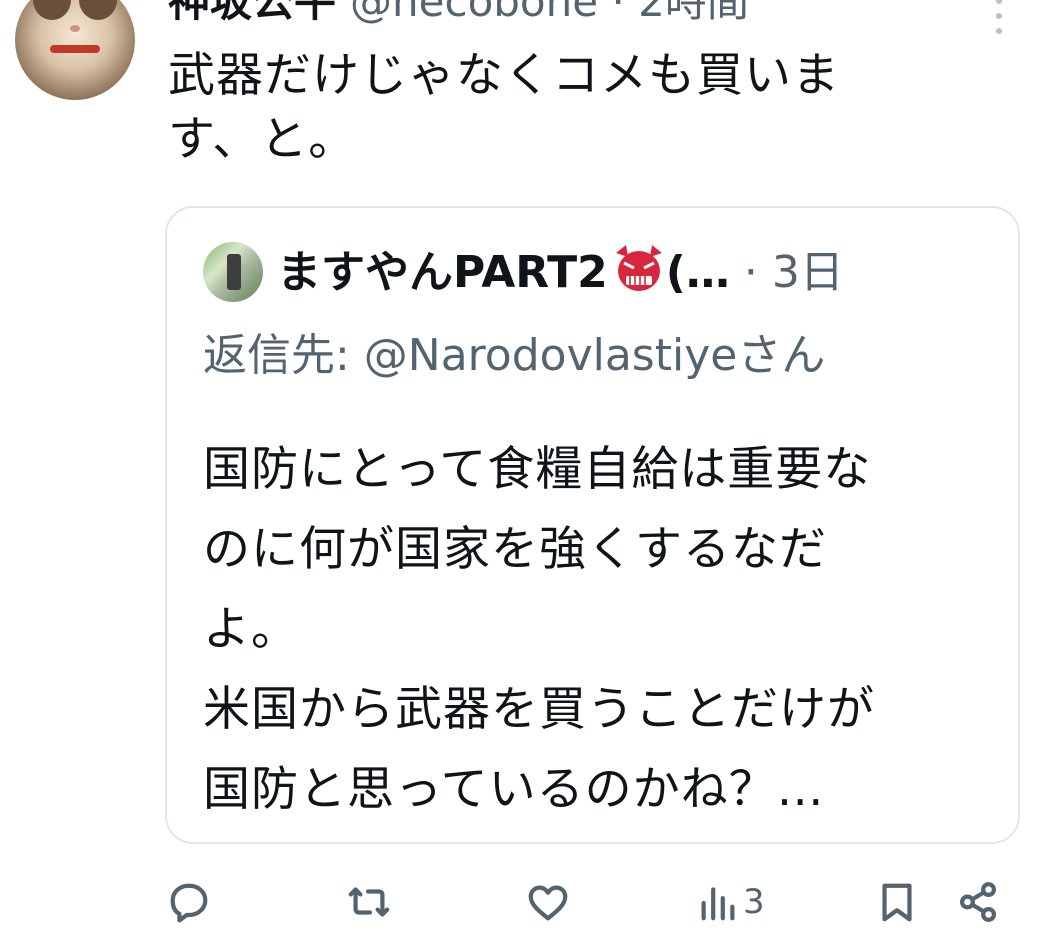  Describe the element at coordinates (718, 904) in the screenshot. I see `views-icon` at that location.